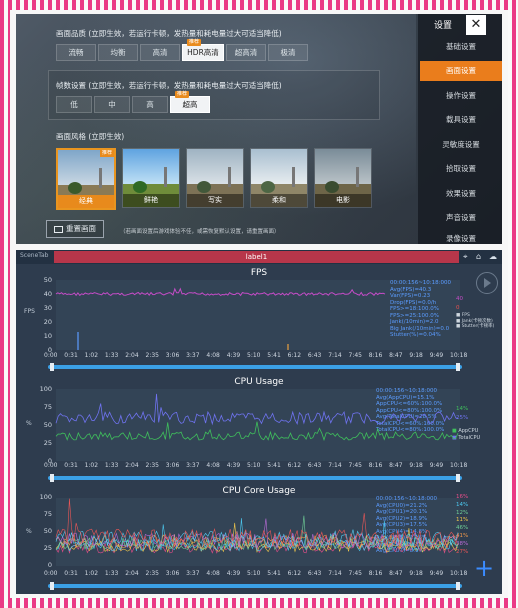 Image resolution: width=518 pixels, height=608 pixels. Describe the element at coordinates (257, 431) in the screenshot. I see `app-cpu-line` at that location.